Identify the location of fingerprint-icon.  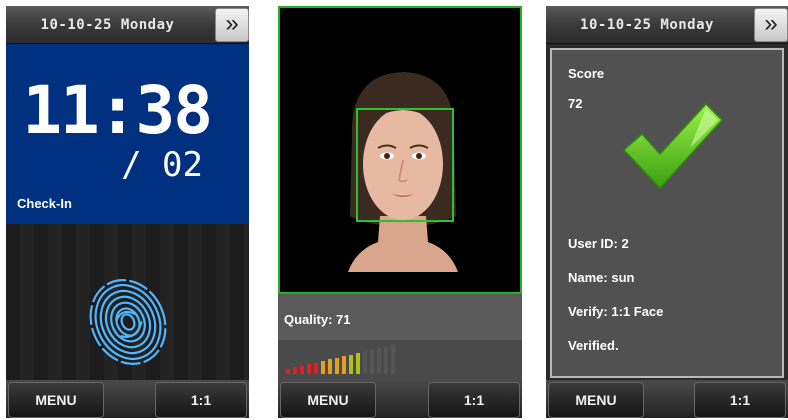
(128, 322).